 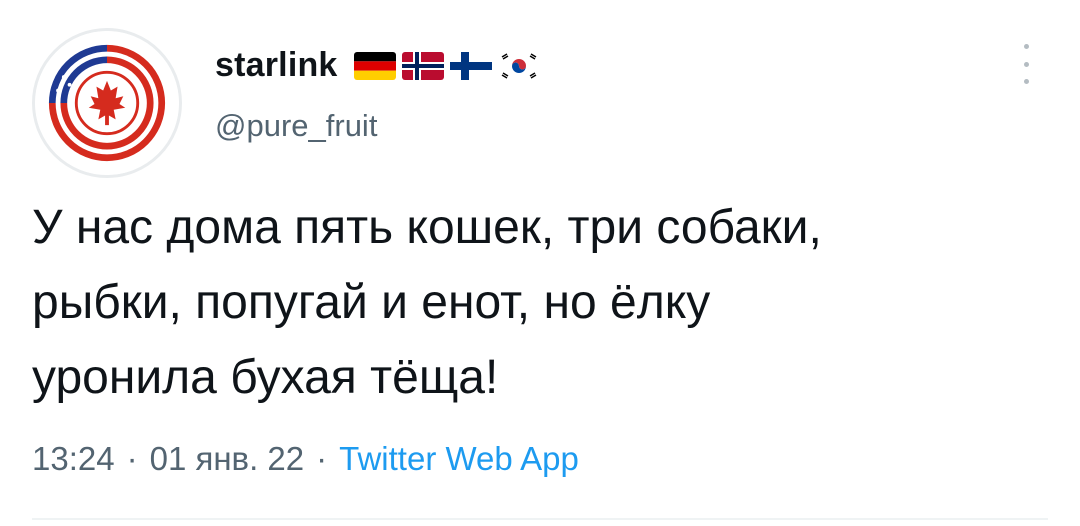 I want to click on more-options-icon, so click(x=1026, y=64).